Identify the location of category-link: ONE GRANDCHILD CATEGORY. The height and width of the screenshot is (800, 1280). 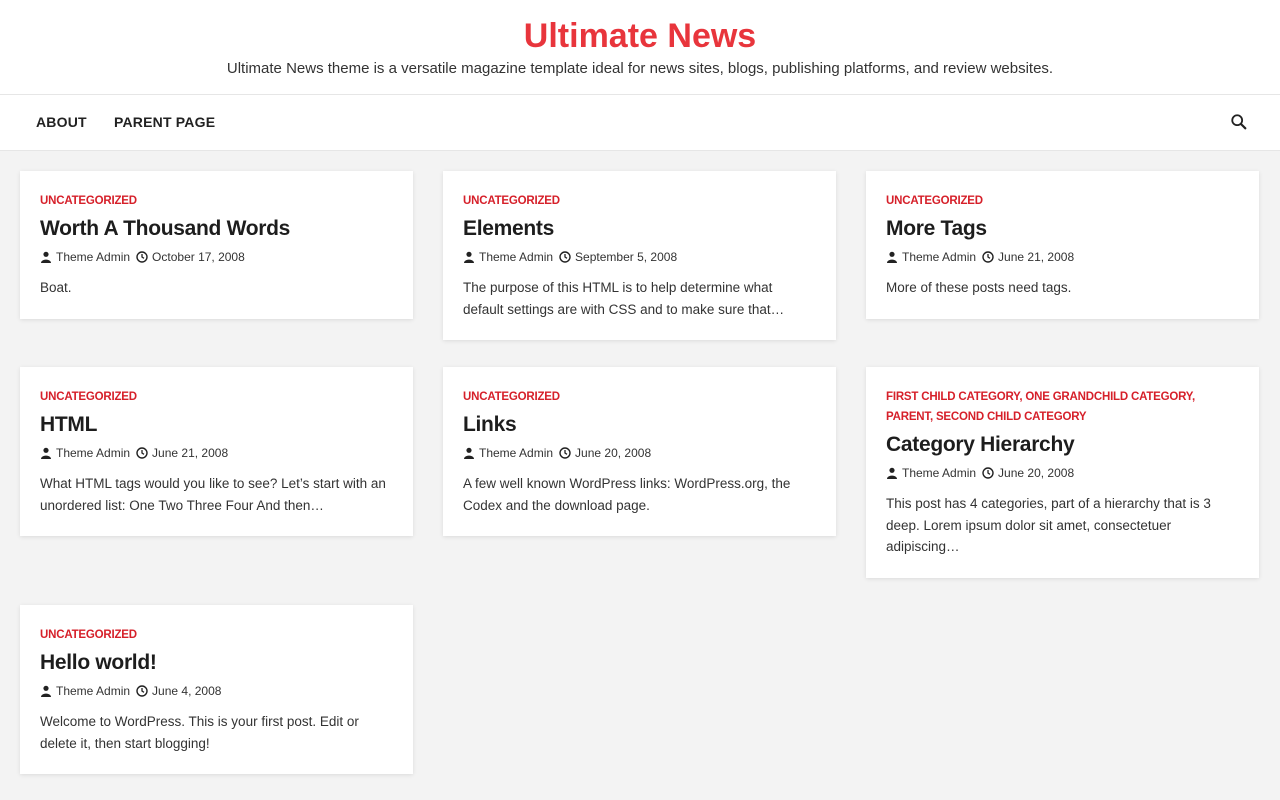
(1108, 397).